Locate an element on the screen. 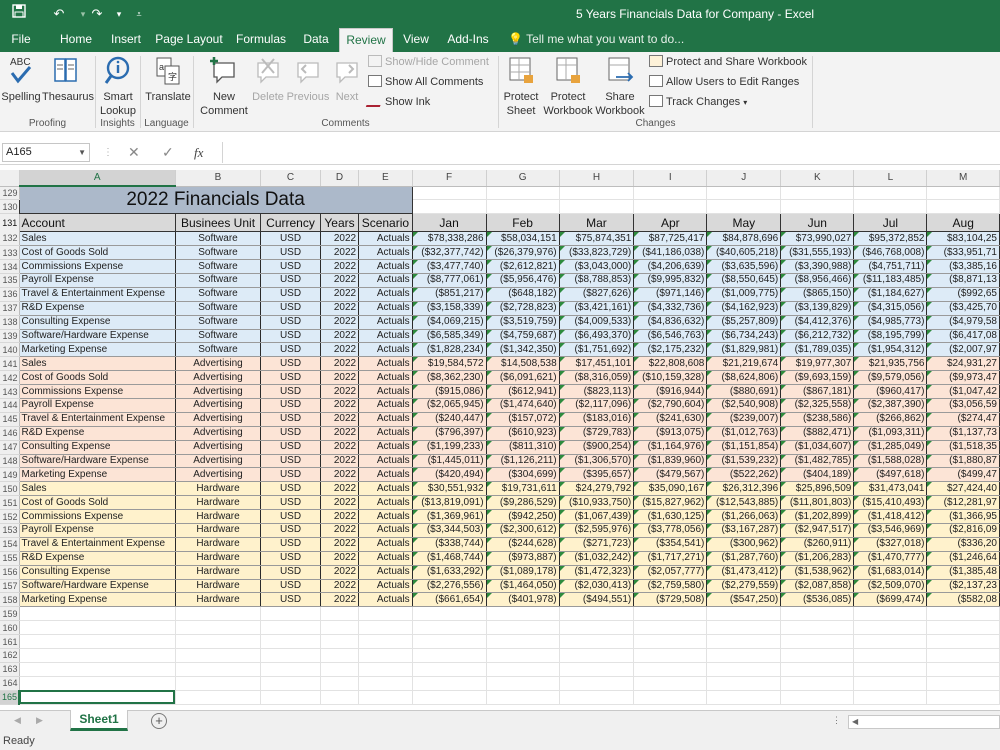 This screenshot has width=1000, height=750. business-unit-cell: Advertising is located at coordinates (218, 391).